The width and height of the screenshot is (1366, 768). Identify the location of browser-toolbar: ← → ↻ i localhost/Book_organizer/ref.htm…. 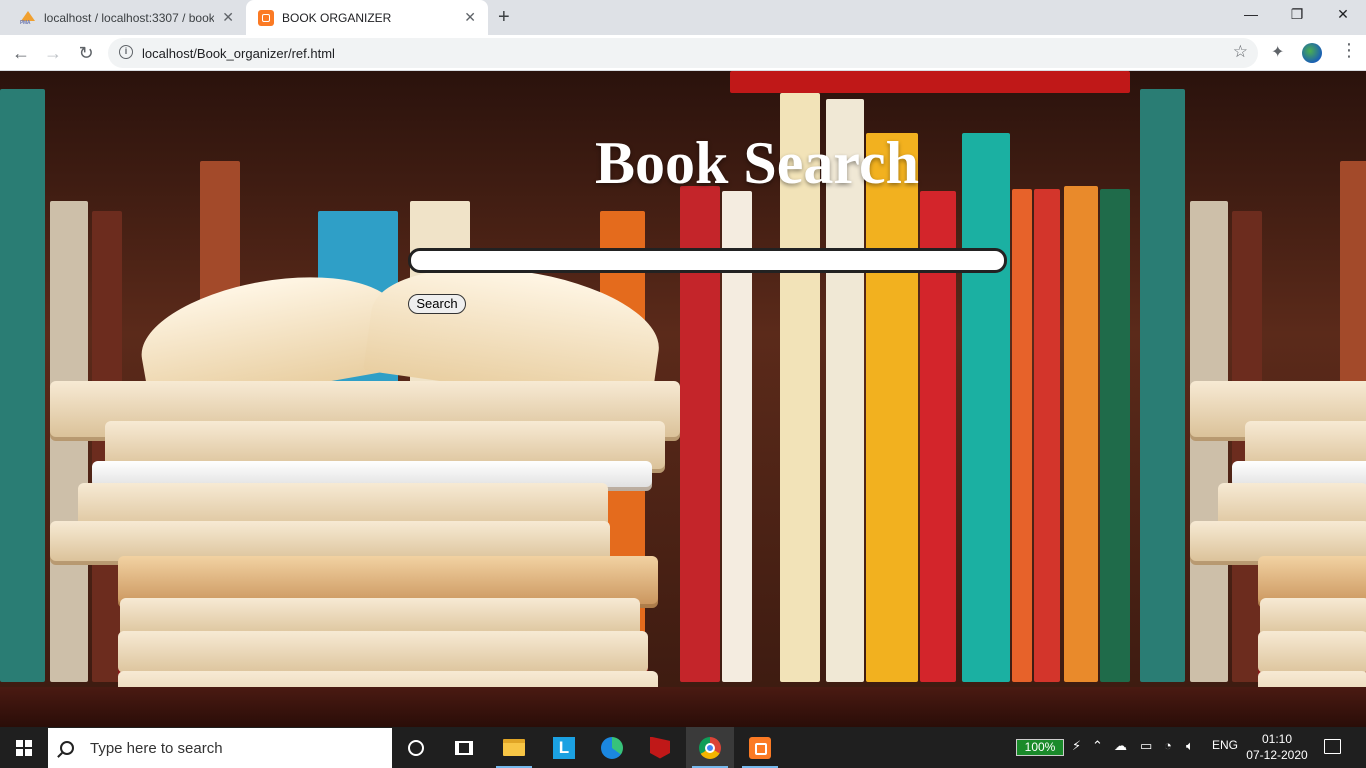
(683, 53).